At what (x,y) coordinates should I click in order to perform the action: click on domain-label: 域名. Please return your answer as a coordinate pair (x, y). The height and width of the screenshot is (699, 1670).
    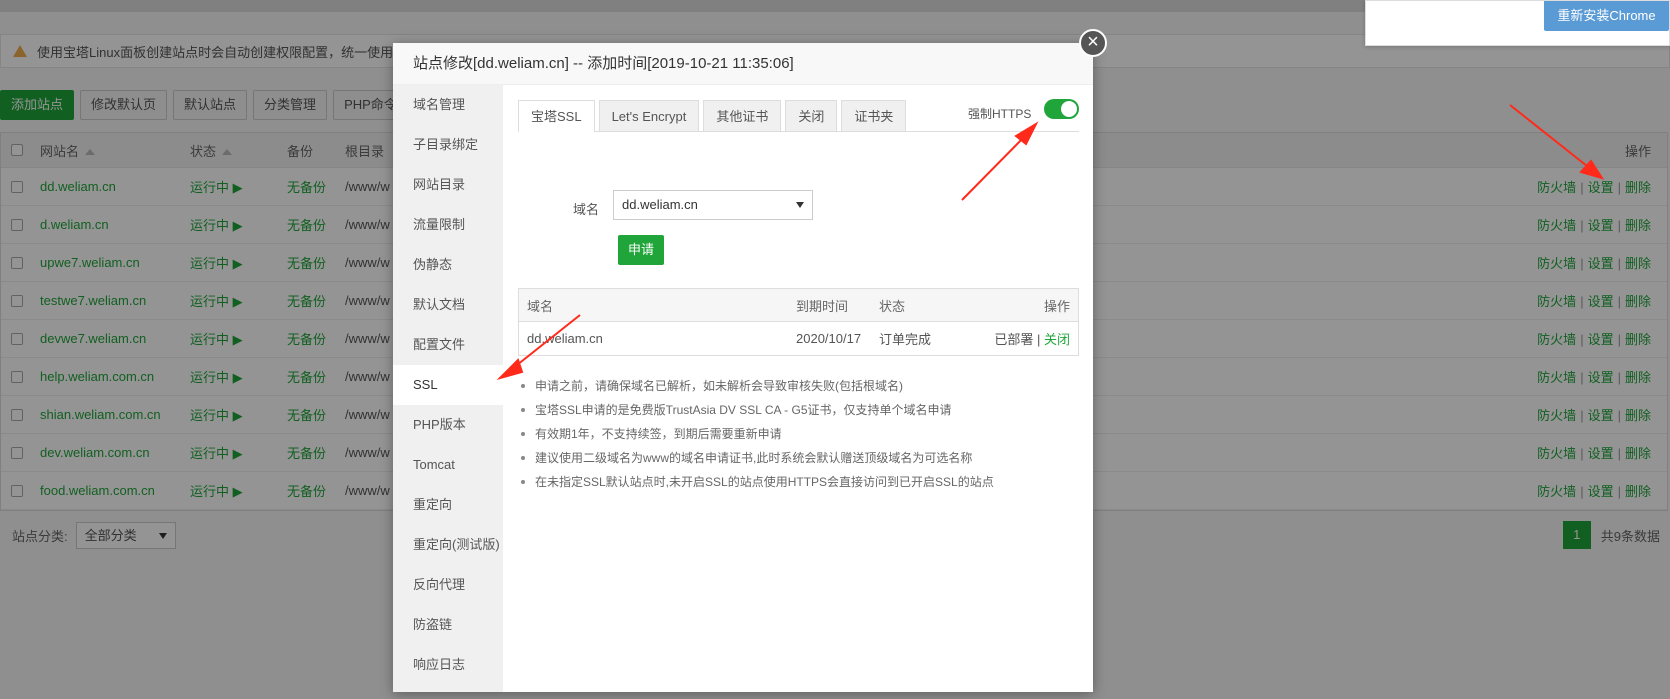
    Looking at the image, I should click on (586, 209).